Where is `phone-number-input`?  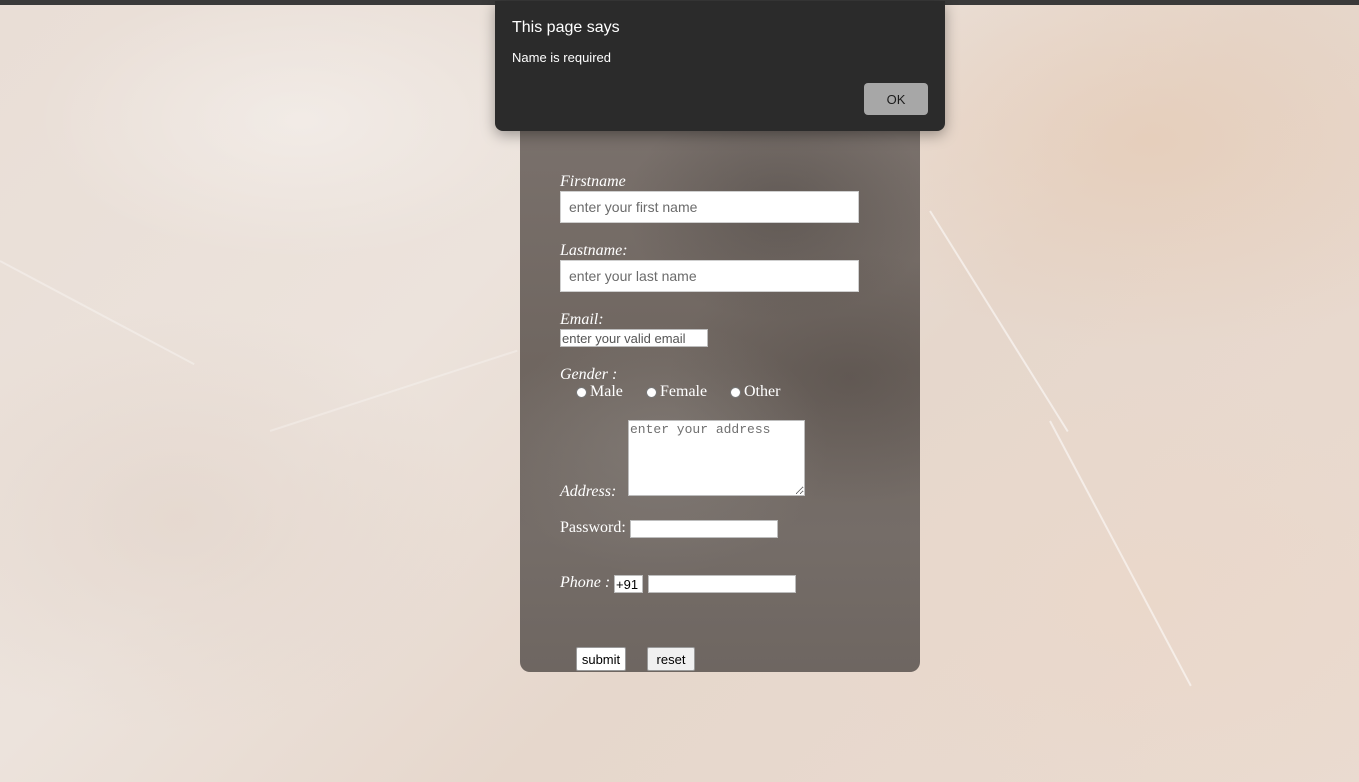
phone-number-input is located at coordinates (722, 584).